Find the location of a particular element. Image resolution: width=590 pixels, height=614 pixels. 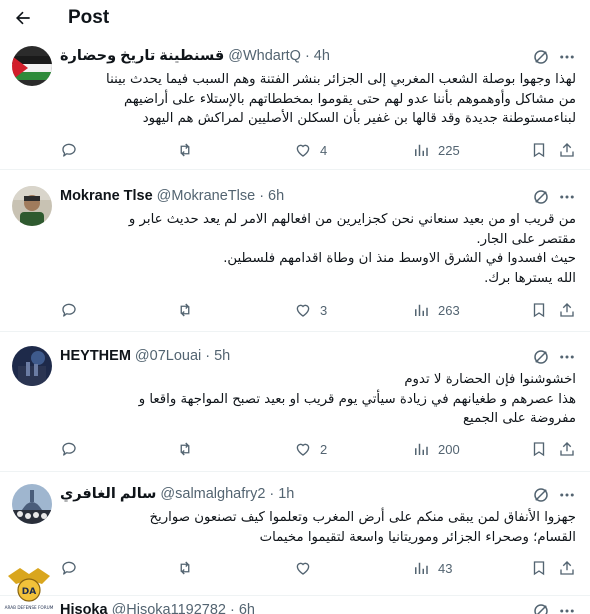

views-button: 225 is located at coordinates (436, 150).